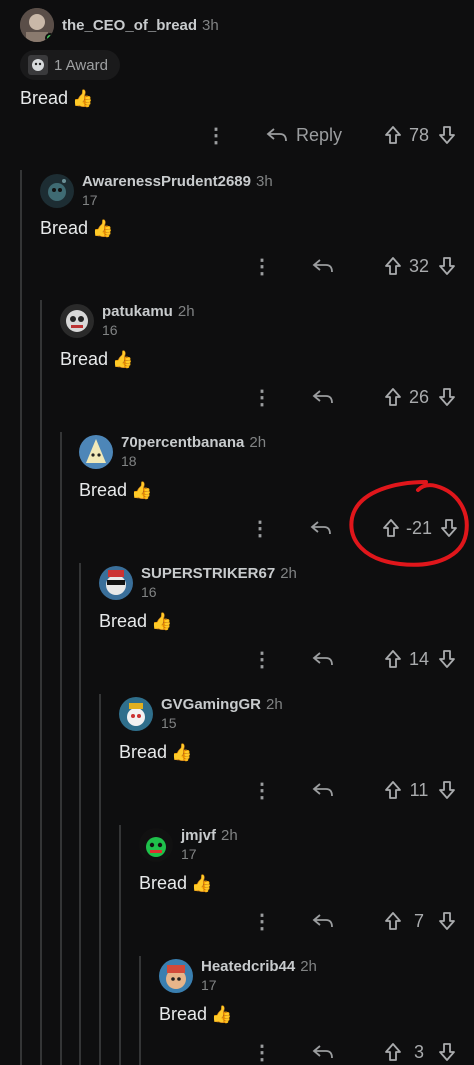 The height and width of the screenshot is (1065, 474). What do you see at coordinates (354, 266) in the screenshot?
I see `comment-actions: ⋮ 32` at bounding box center [354, 266].